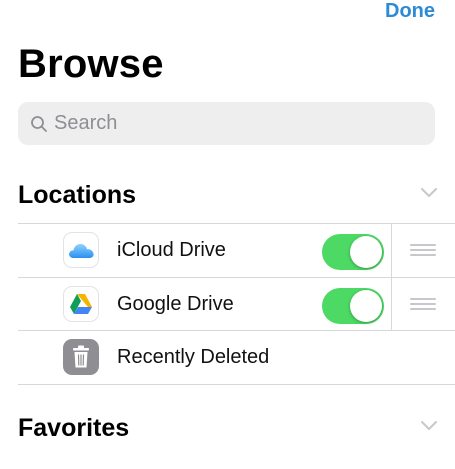  I want to click on list-item-label: Google Drive, so click(175, 304).